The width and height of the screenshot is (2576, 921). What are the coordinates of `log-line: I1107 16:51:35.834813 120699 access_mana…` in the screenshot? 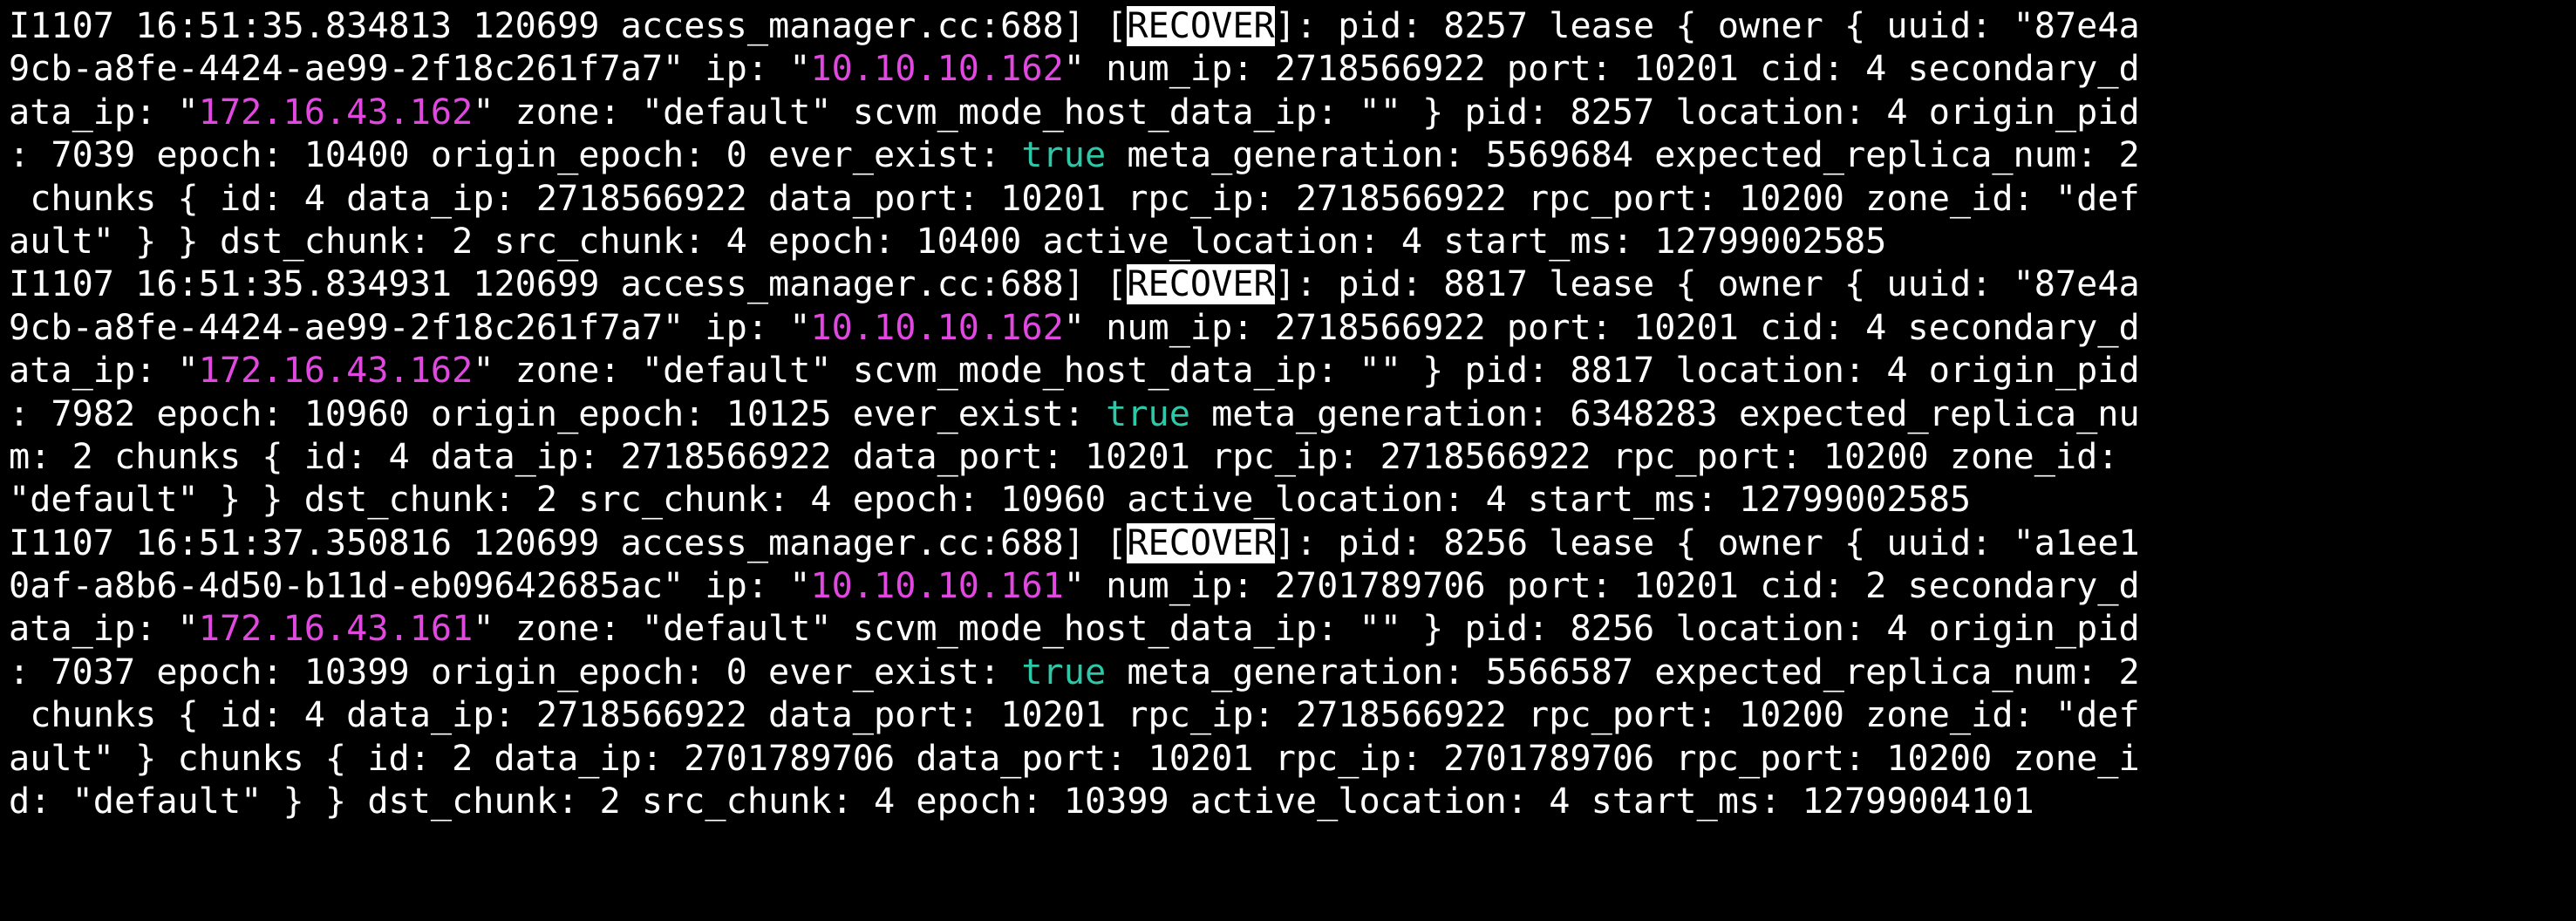 It's located at (1293, 27).